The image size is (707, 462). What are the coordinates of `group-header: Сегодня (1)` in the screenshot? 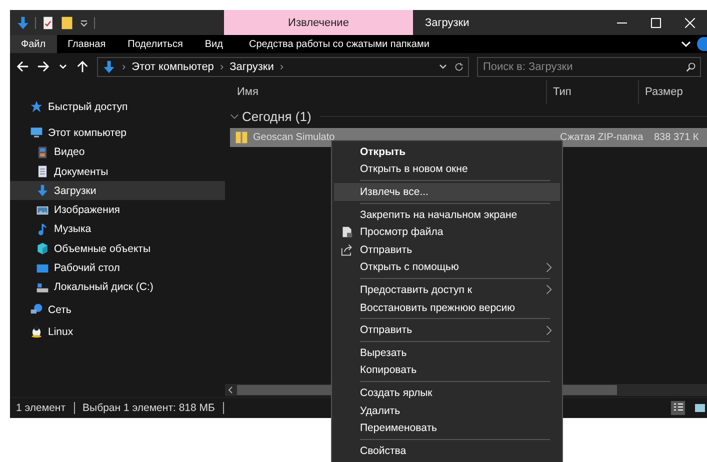 It's located at (277, 116).